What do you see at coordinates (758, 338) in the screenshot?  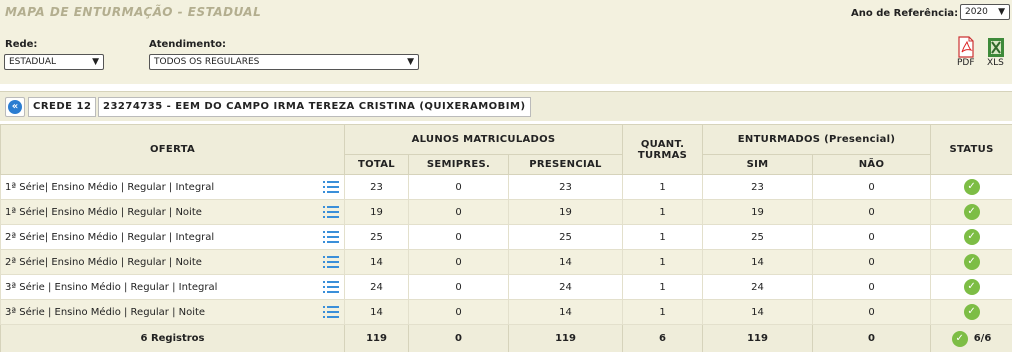 I see `footer-sim: 119` at bounding box center [758, 338].